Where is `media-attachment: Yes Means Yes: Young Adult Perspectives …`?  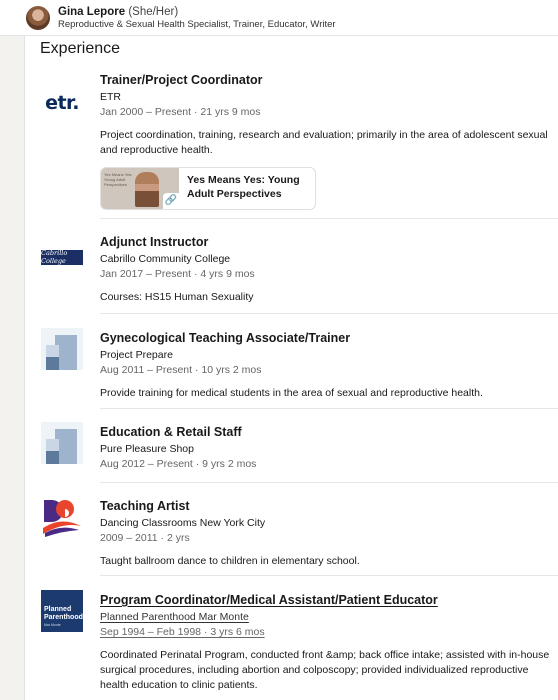 media-attachment: Yes Means Yes: Young Adult Perspectives … is located at coordinates (208, 188).